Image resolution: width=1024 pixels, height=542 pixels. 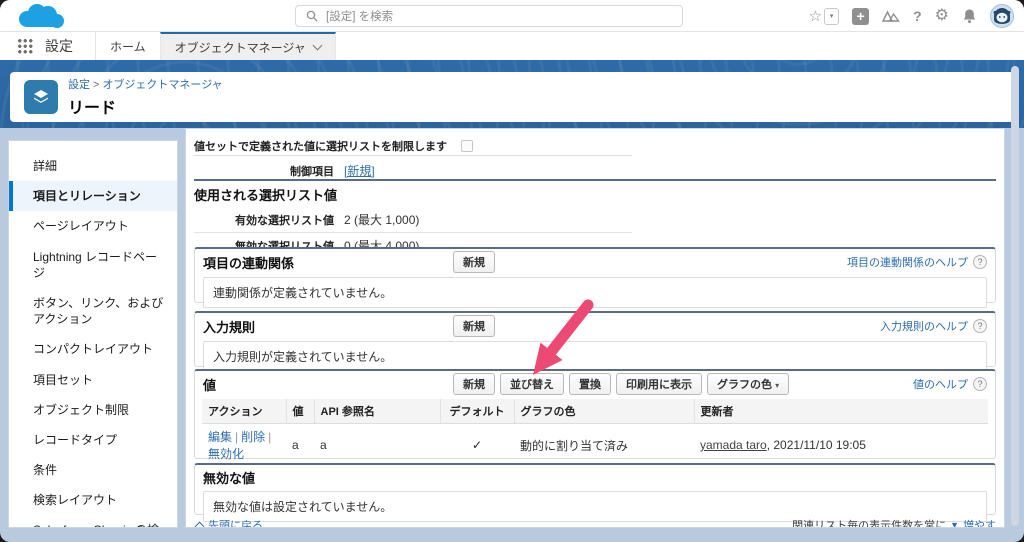 What do you see at coordinates (93, 226) in the screenshot?
I see `sidebar-item-page-layouts: ページレイアウト` at bounding box center [93, 226].